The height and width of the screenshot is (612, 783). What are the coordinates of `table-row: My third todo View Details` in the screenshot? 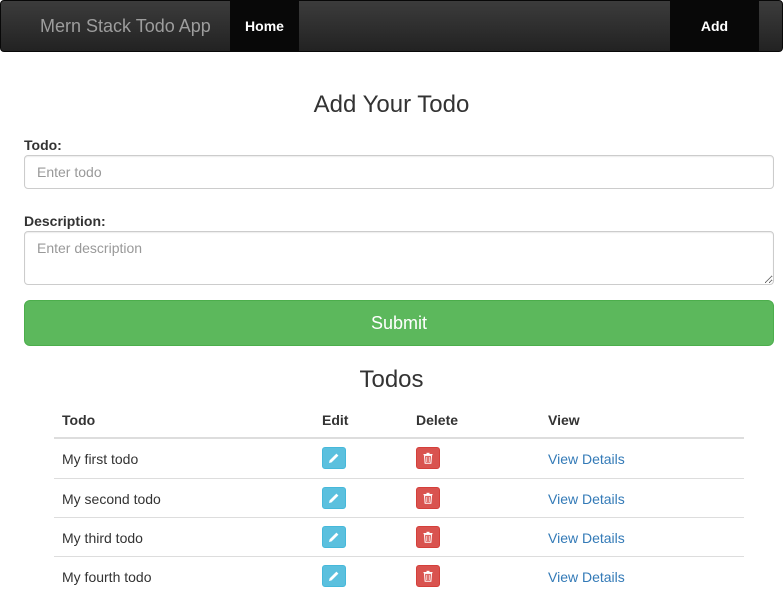 It's located at (399, 536).